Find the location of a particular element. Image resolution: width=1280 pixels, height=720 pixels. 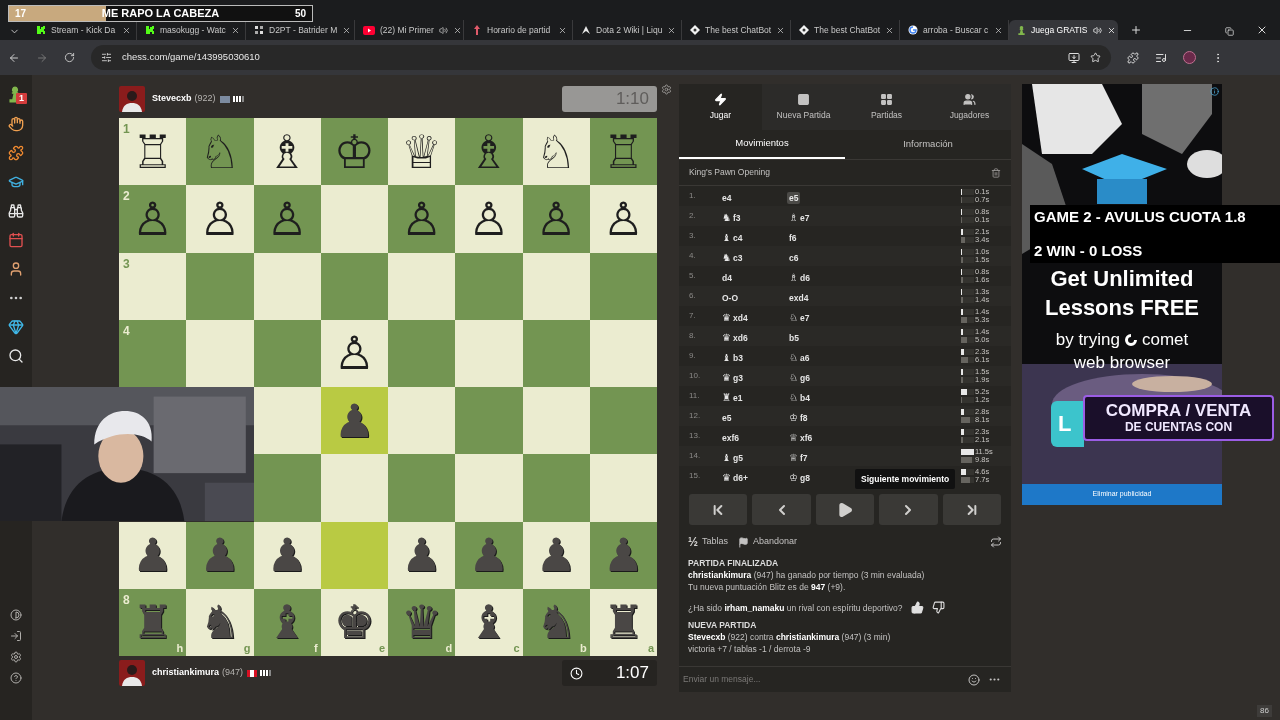

move: ♛ xd4 is located at coordinates (735, 318).